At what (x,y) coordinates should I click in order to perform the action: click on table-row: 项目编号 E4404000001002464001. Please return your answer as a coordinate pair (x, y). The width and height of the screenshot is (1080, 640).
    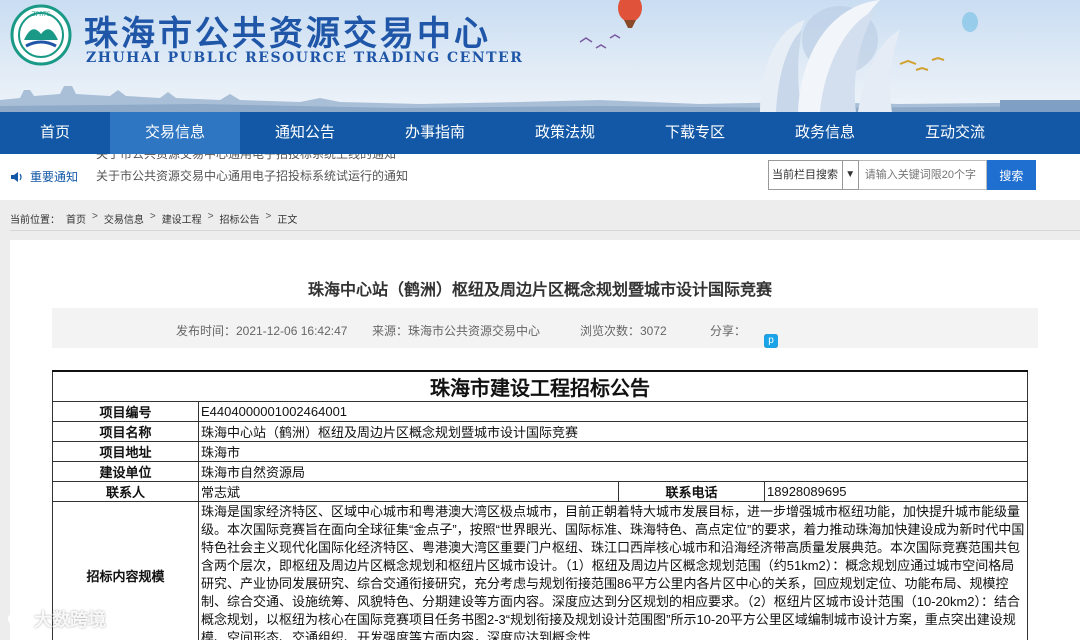
    Looking at the image, I should click on (540, 411).